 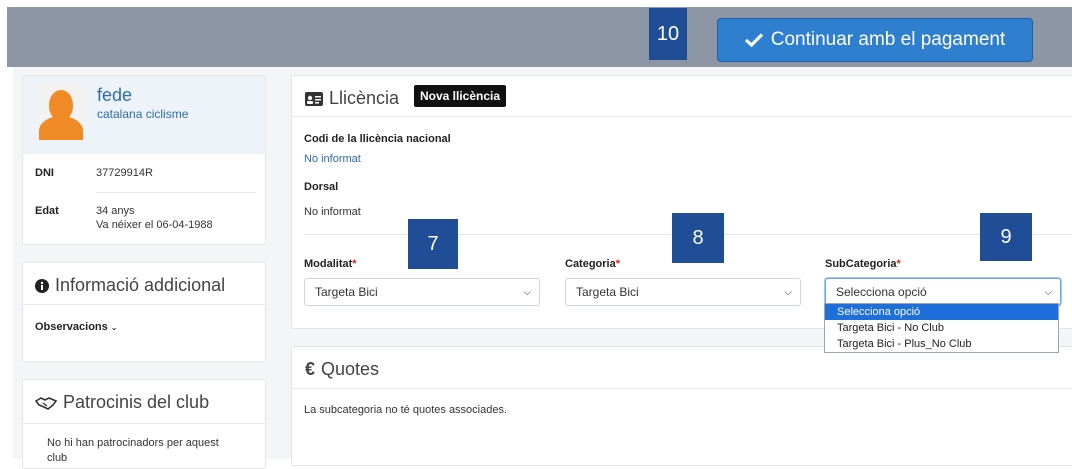 What do you see at coordinates (1006, 237) in the screenshot?
I see `step-9-marker: 9` at bounding box center [1006, 237].